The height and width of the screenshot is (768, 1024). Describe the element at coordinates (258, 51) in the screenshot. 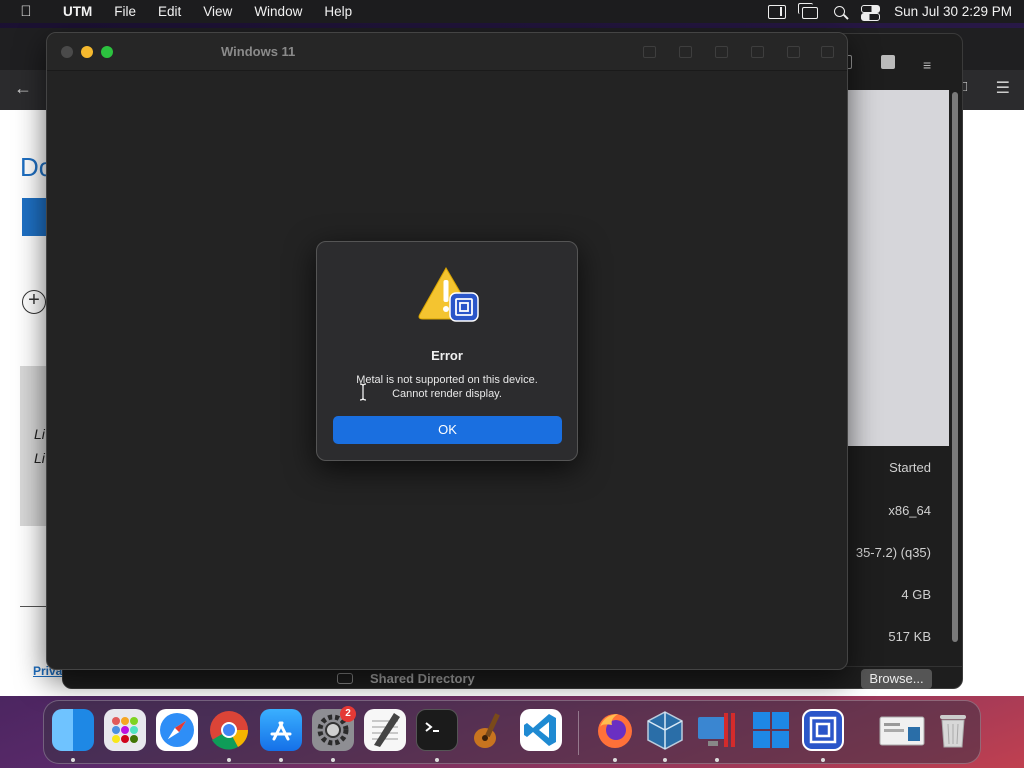

I see `vm-window-title: Windows 11` at that location.